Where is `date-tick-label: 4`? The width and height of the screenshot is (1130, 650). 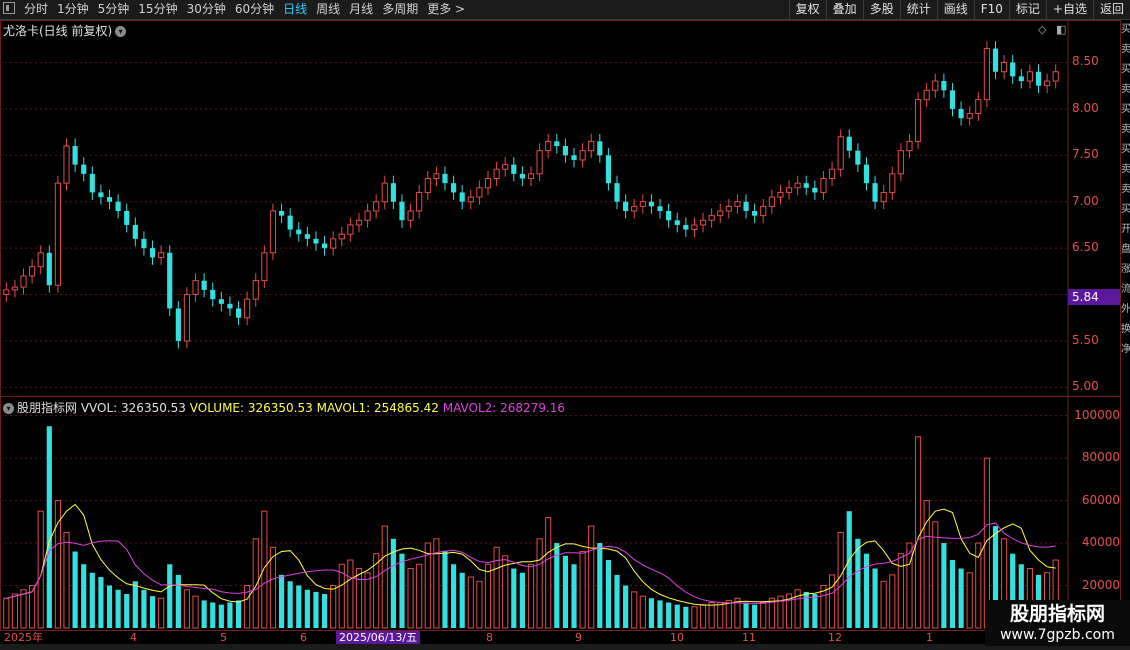
date-tick-label: 4 is located at coordinates (133, 637).